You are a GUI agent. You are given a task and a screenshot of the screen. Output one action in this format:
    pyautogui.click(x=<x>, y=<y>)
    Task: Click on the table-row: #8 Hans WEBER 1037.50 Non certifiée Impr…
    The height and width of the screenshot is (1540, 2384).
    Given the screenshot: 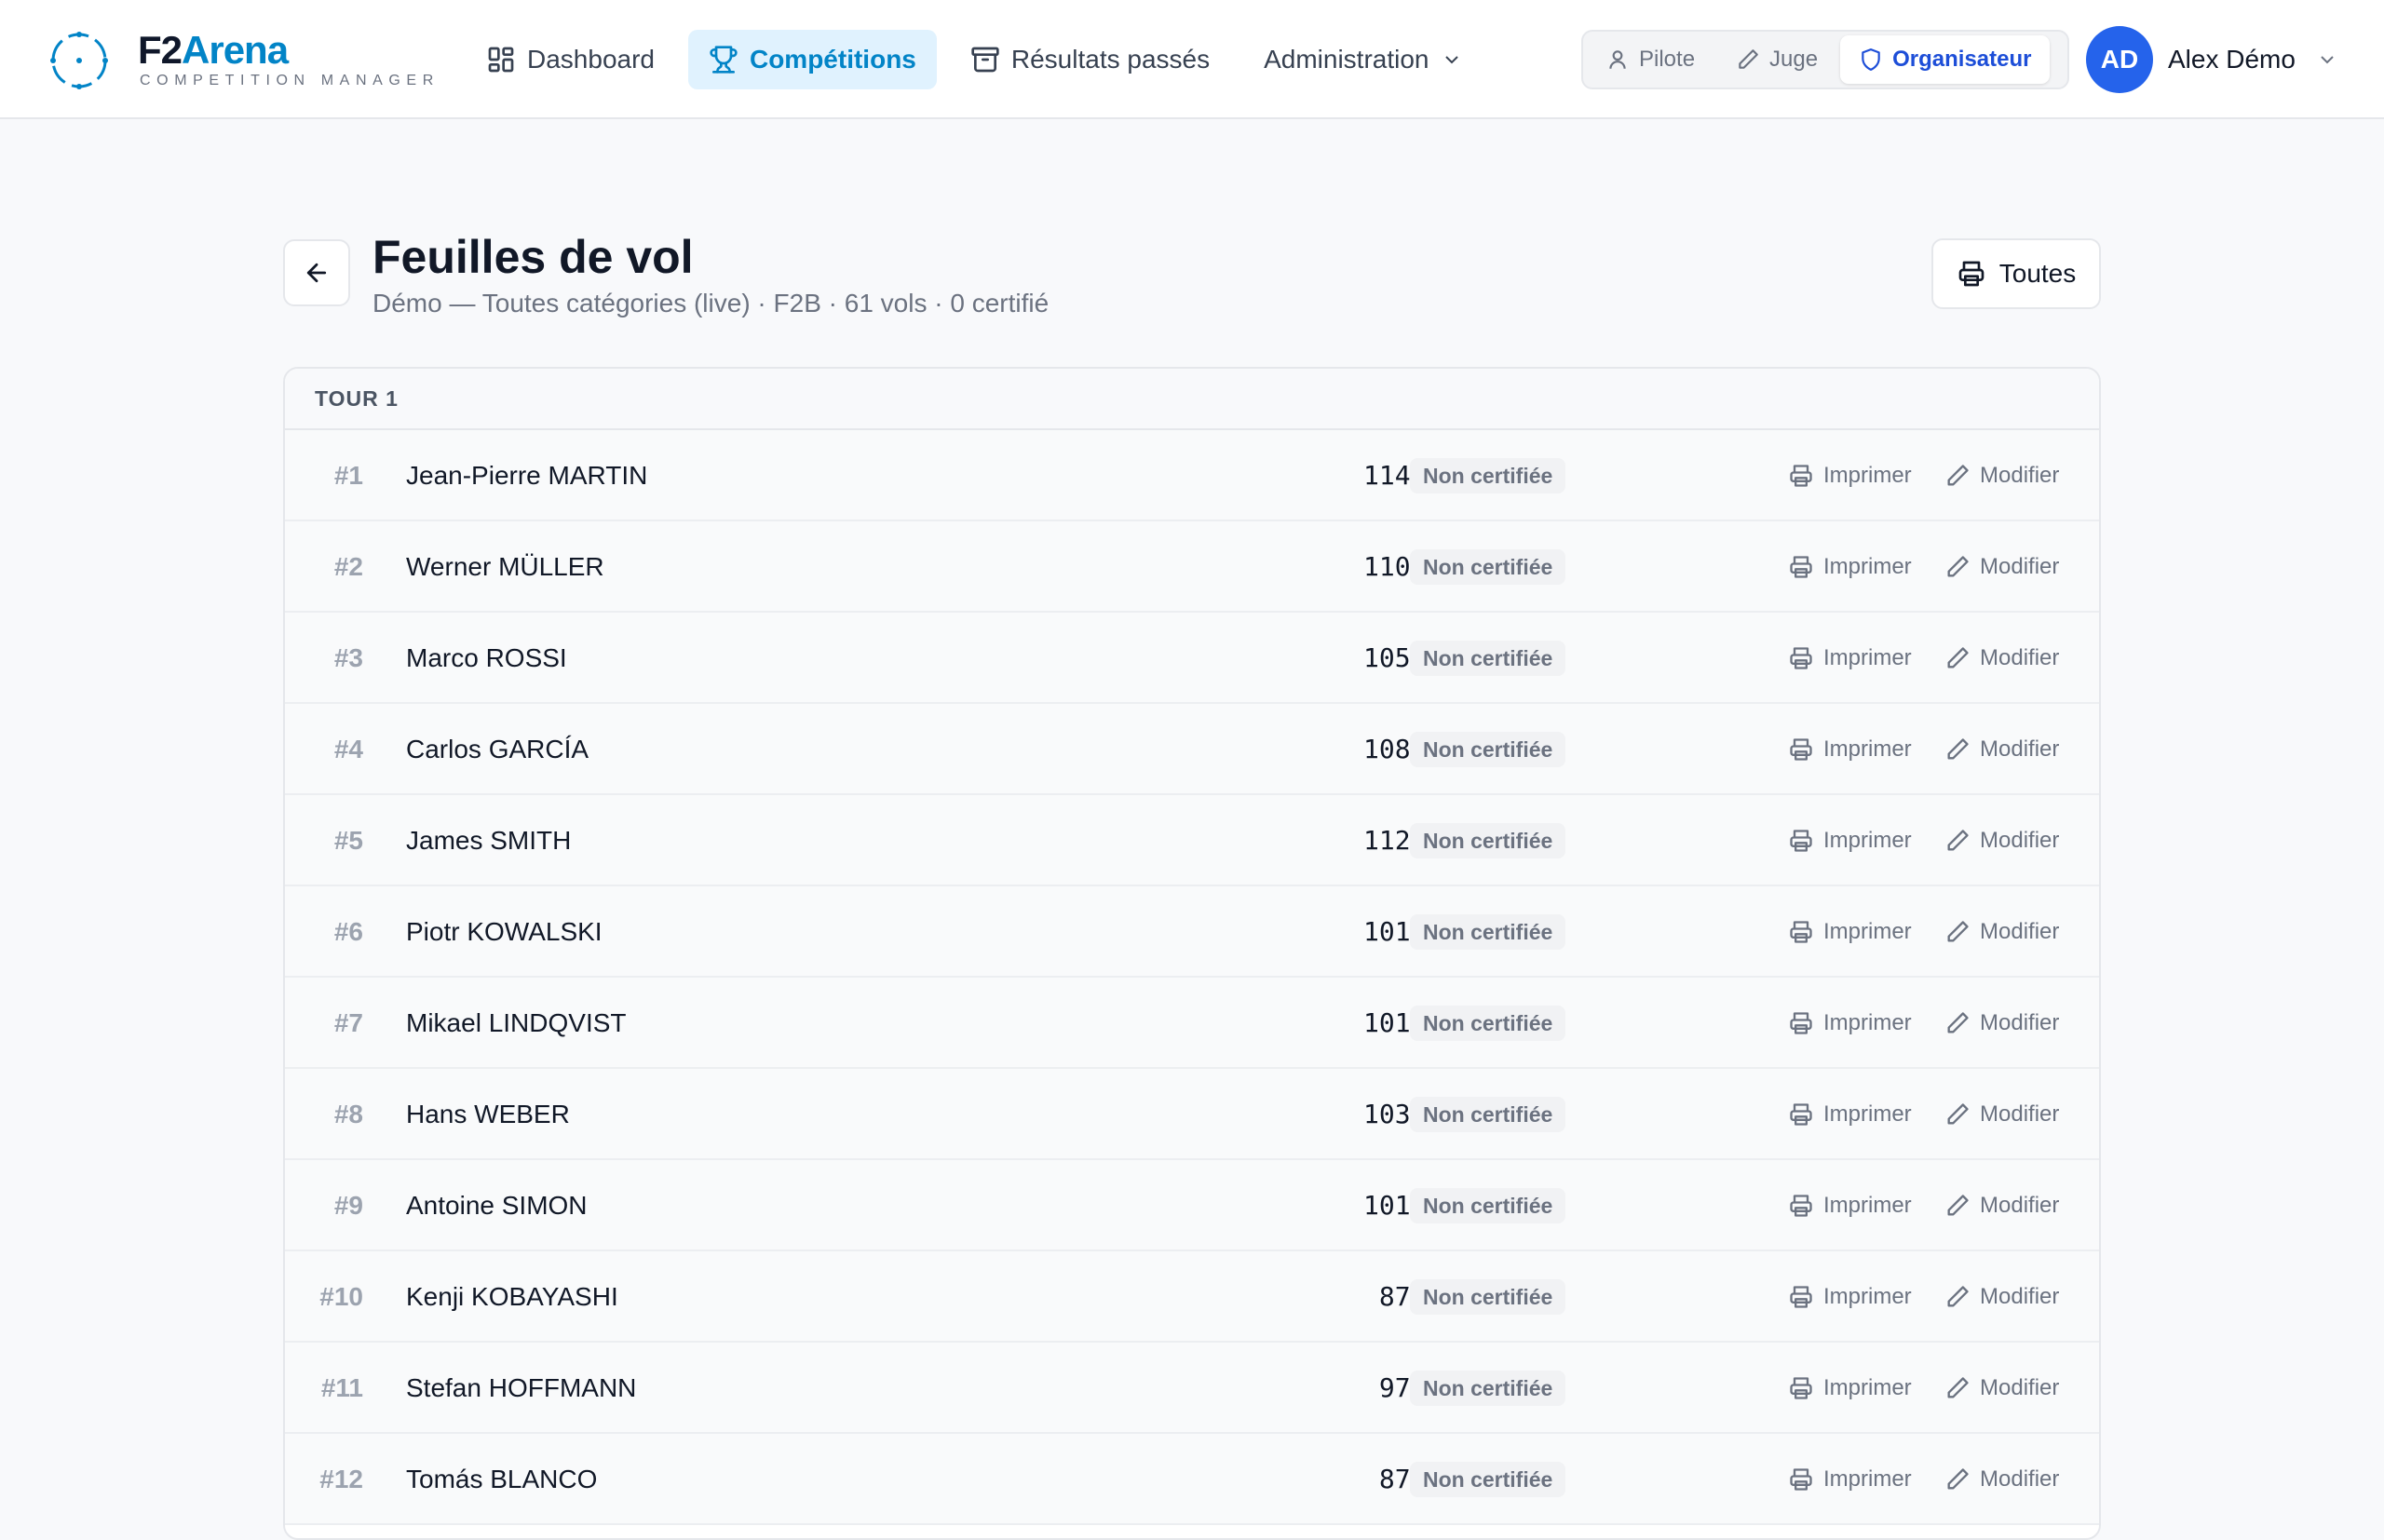 What is the action you would take?
    pyautogui.click(x=1192, y=1115)
    